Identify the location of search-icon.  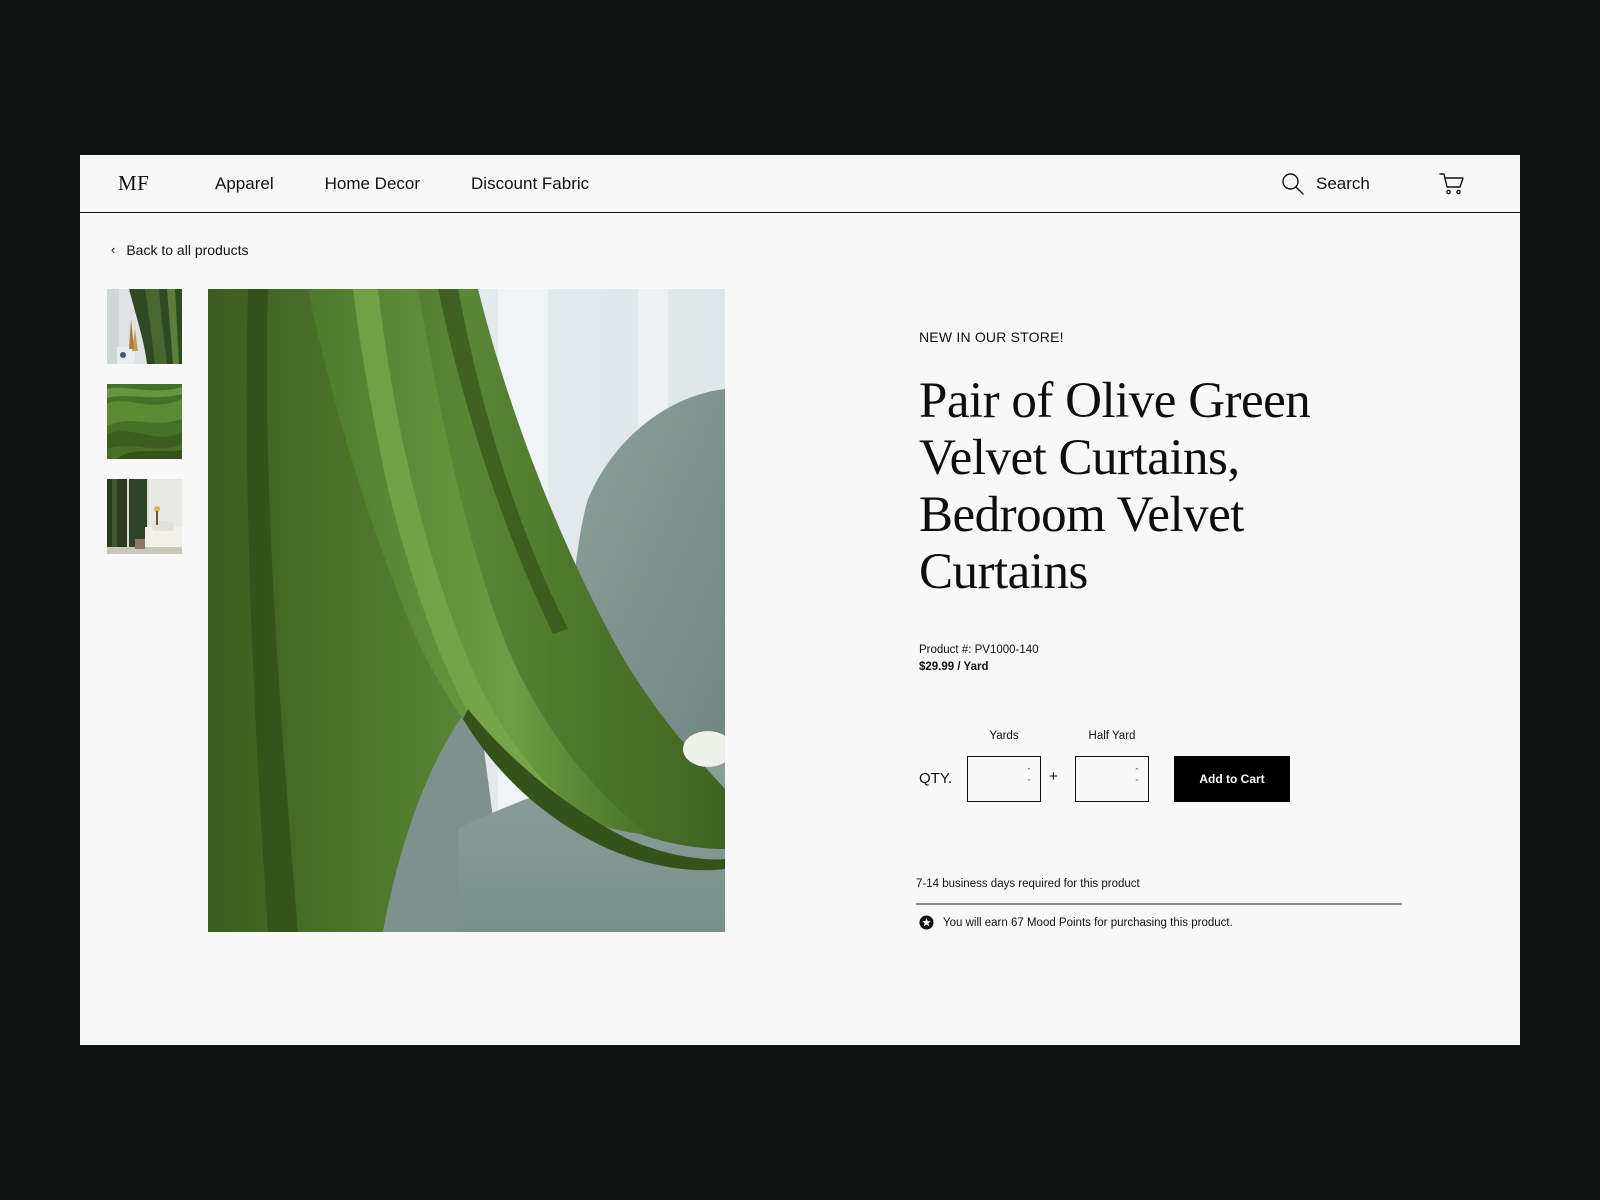
(1293, 184).